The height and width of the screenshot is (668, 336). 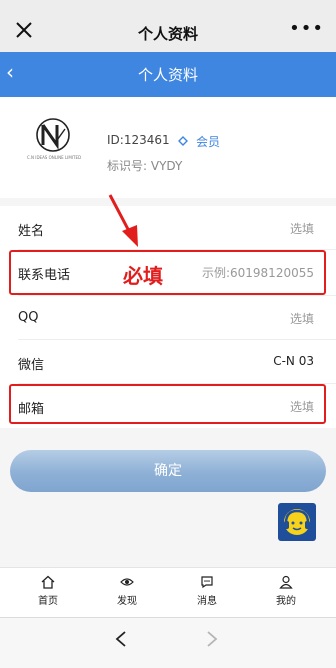 What do you see at coordinates (127, 582) in the screenshot?
I see `eye-icon` at bounding box center [127, 582].